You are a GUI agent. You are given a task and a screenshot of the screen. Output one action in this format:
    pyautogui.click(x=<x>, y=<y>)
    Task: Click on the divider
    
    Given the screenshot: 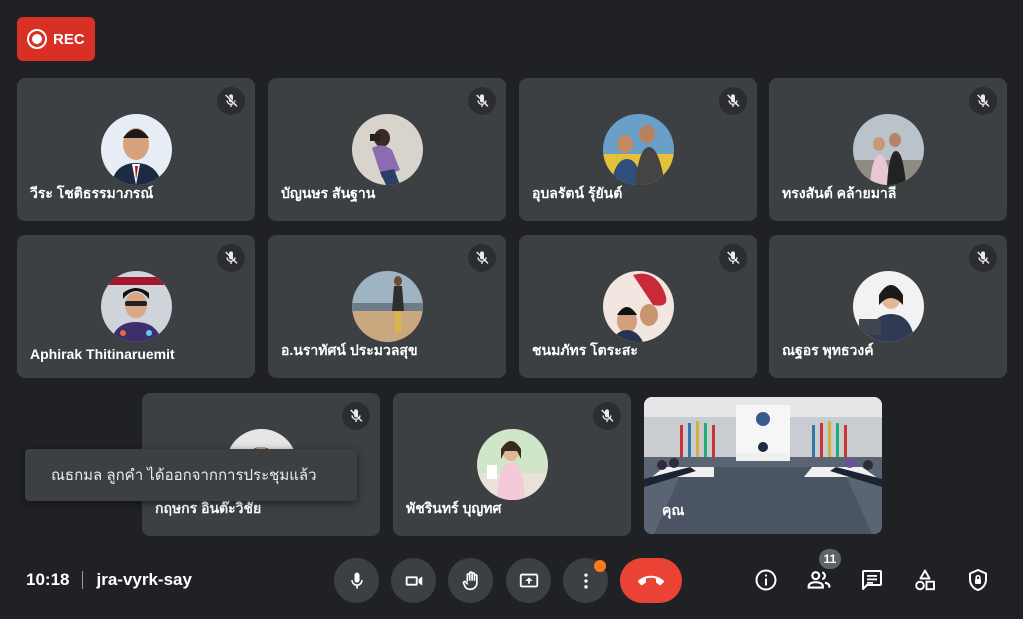 What is the action you would take?
    pyautogui.click(x=83, y=580)
    